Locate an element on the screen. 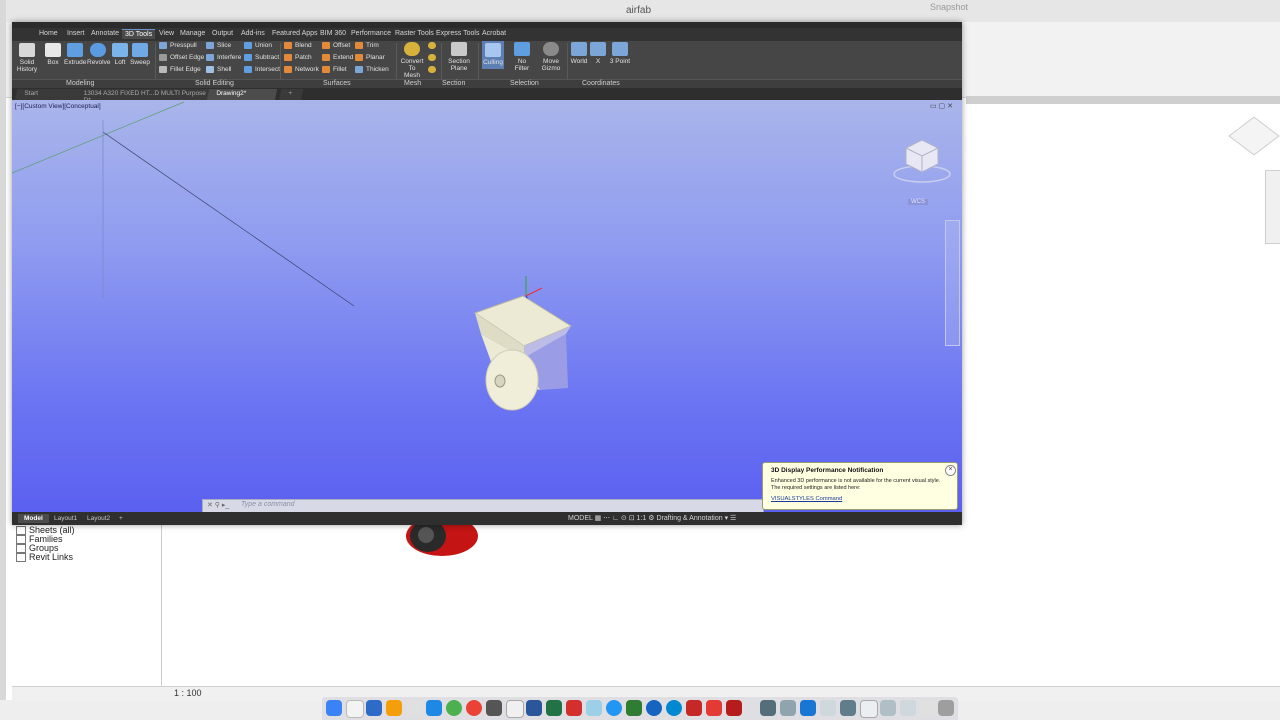 This screenshot has height=720, width=1280. add-layout-button: + is located at coordinates (121, 518).